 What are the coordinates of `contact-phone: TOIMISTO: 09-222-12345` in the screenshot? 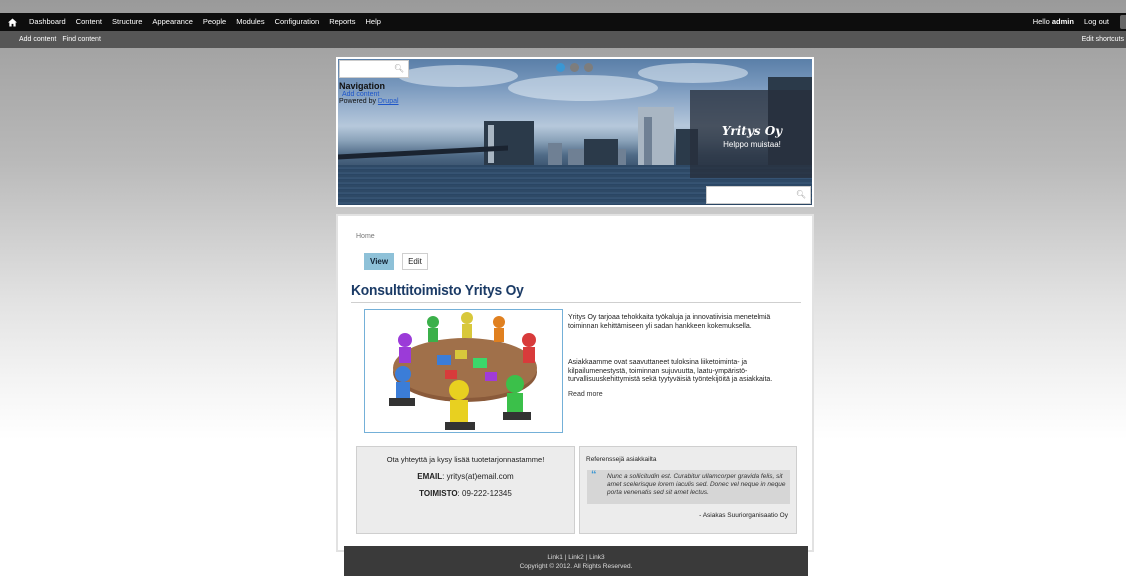 It's located at (465, 493).